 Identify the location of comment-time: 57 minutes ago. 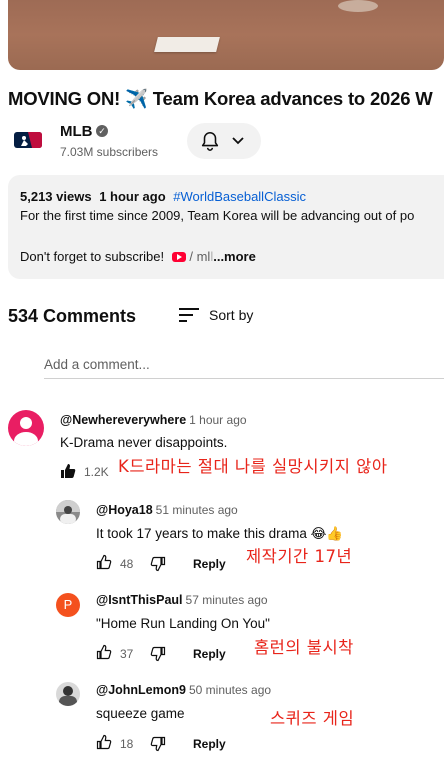
(226, 600).